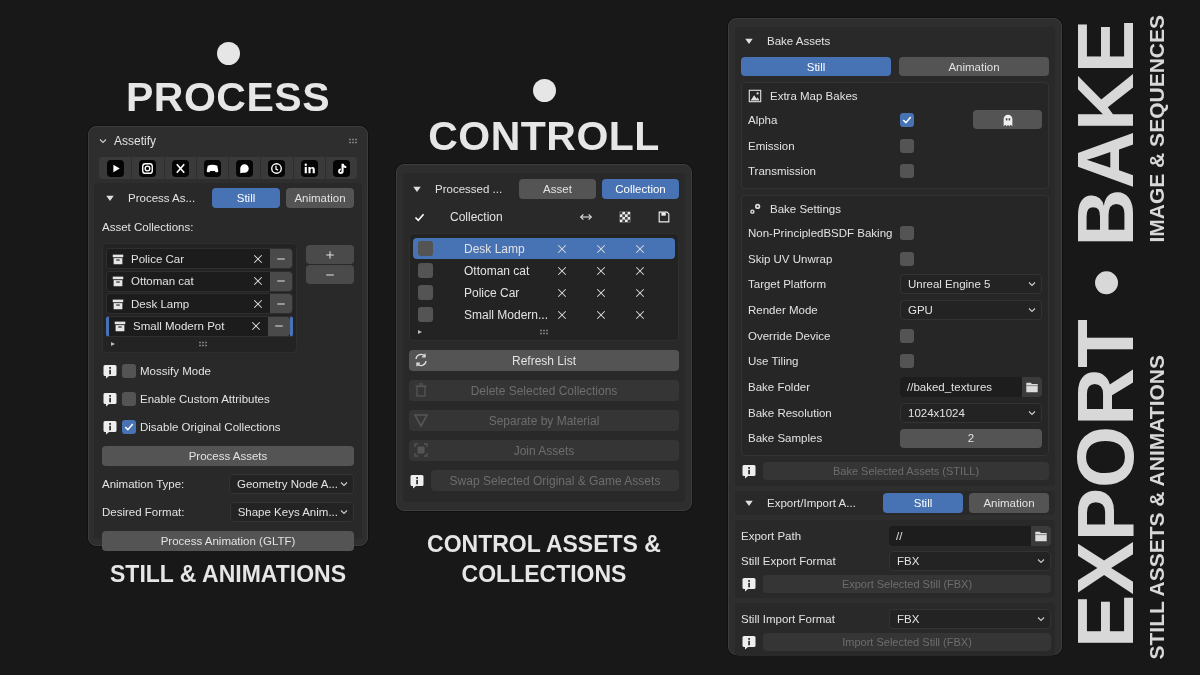 Image resolution: width=1200 pixels, height=675 pixels. I want to click on heading: PROCESS, so click(228, 97).